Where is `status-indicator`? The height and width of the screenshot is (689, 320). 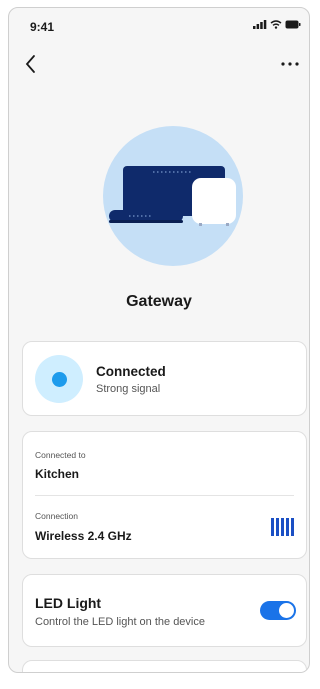
status-indicator is located at coordinates (59, 379).